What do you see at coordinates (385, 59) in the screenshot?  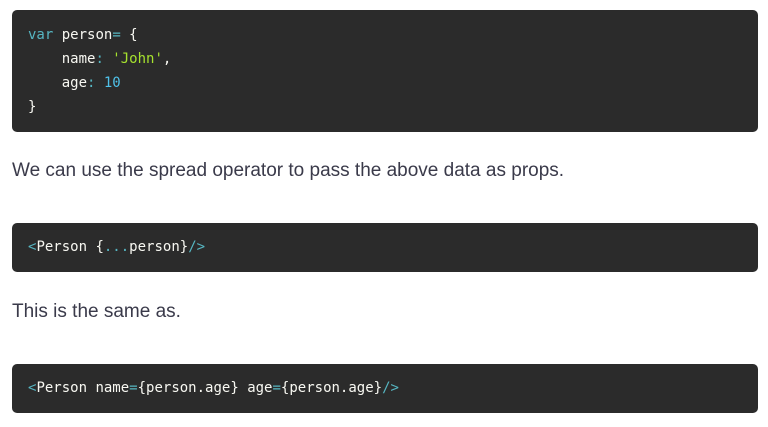 I see `code-line-2: name: 'John',` at bounding box center [385, 59].